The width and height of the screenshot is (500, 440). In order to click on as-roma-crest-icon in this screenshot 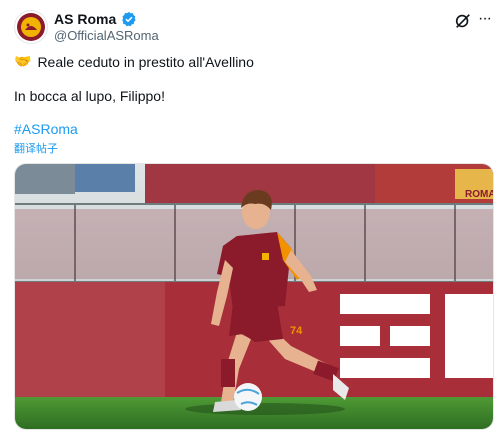, I will do `click(31, 27)`.